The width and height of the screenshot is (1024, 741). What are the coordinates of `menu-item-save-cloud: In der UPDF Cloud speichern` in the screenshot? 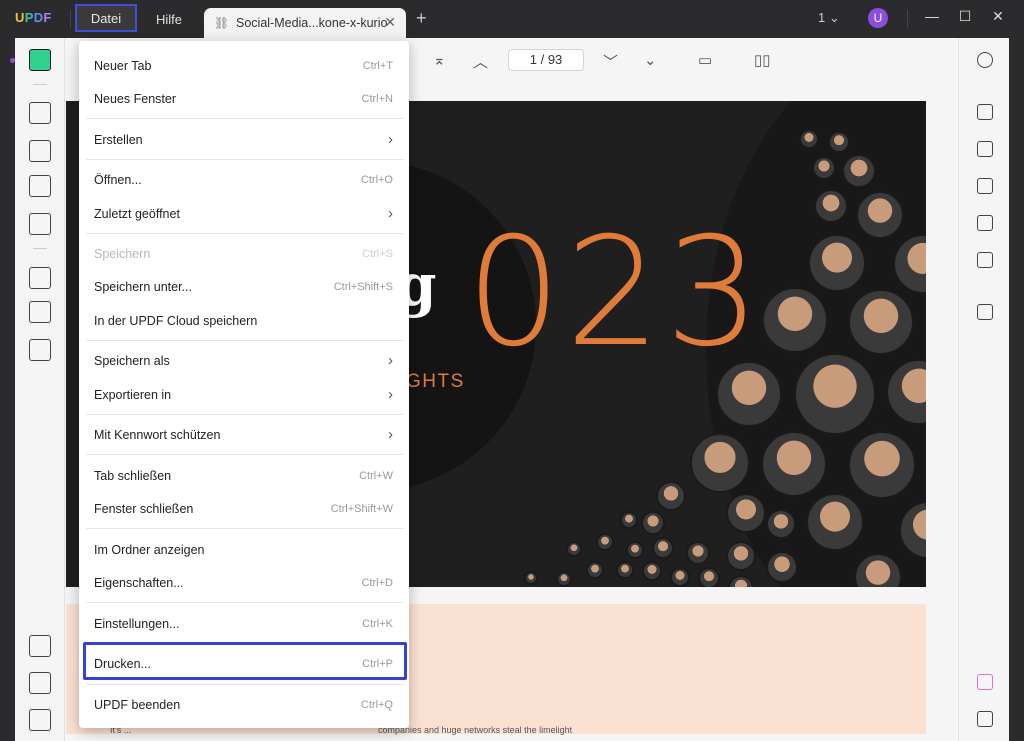 It's located at (244, 320).